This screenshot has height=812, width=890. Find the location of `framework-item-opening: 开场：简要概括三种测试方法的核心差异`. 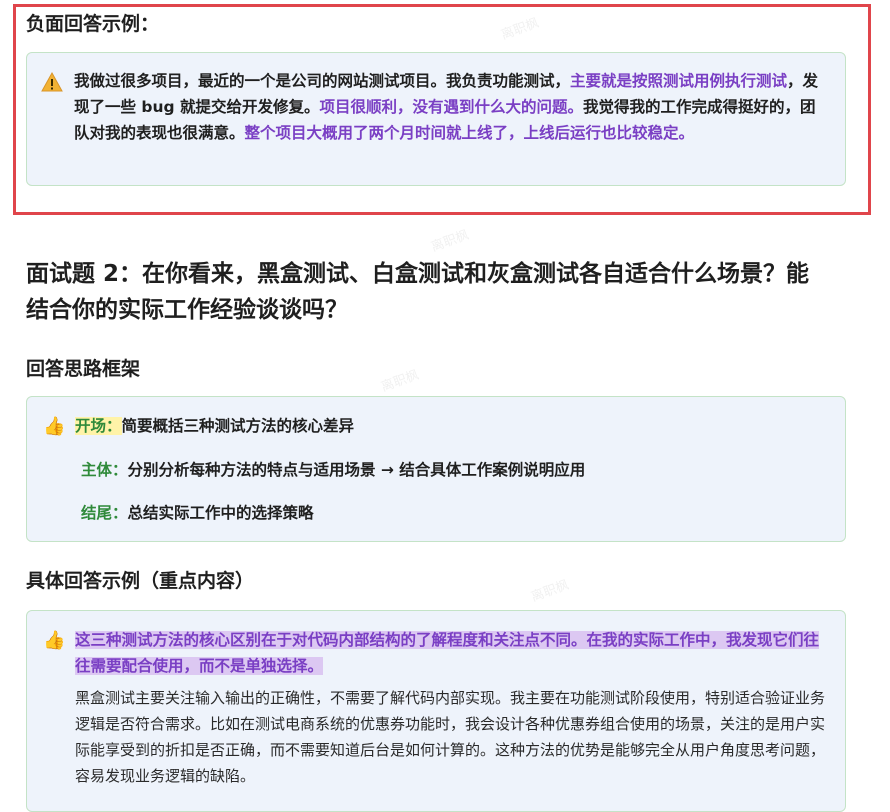

framework-item-opening: 开场：简要概括三种测试方法的核心差异 is located at coordinates (215, 426).